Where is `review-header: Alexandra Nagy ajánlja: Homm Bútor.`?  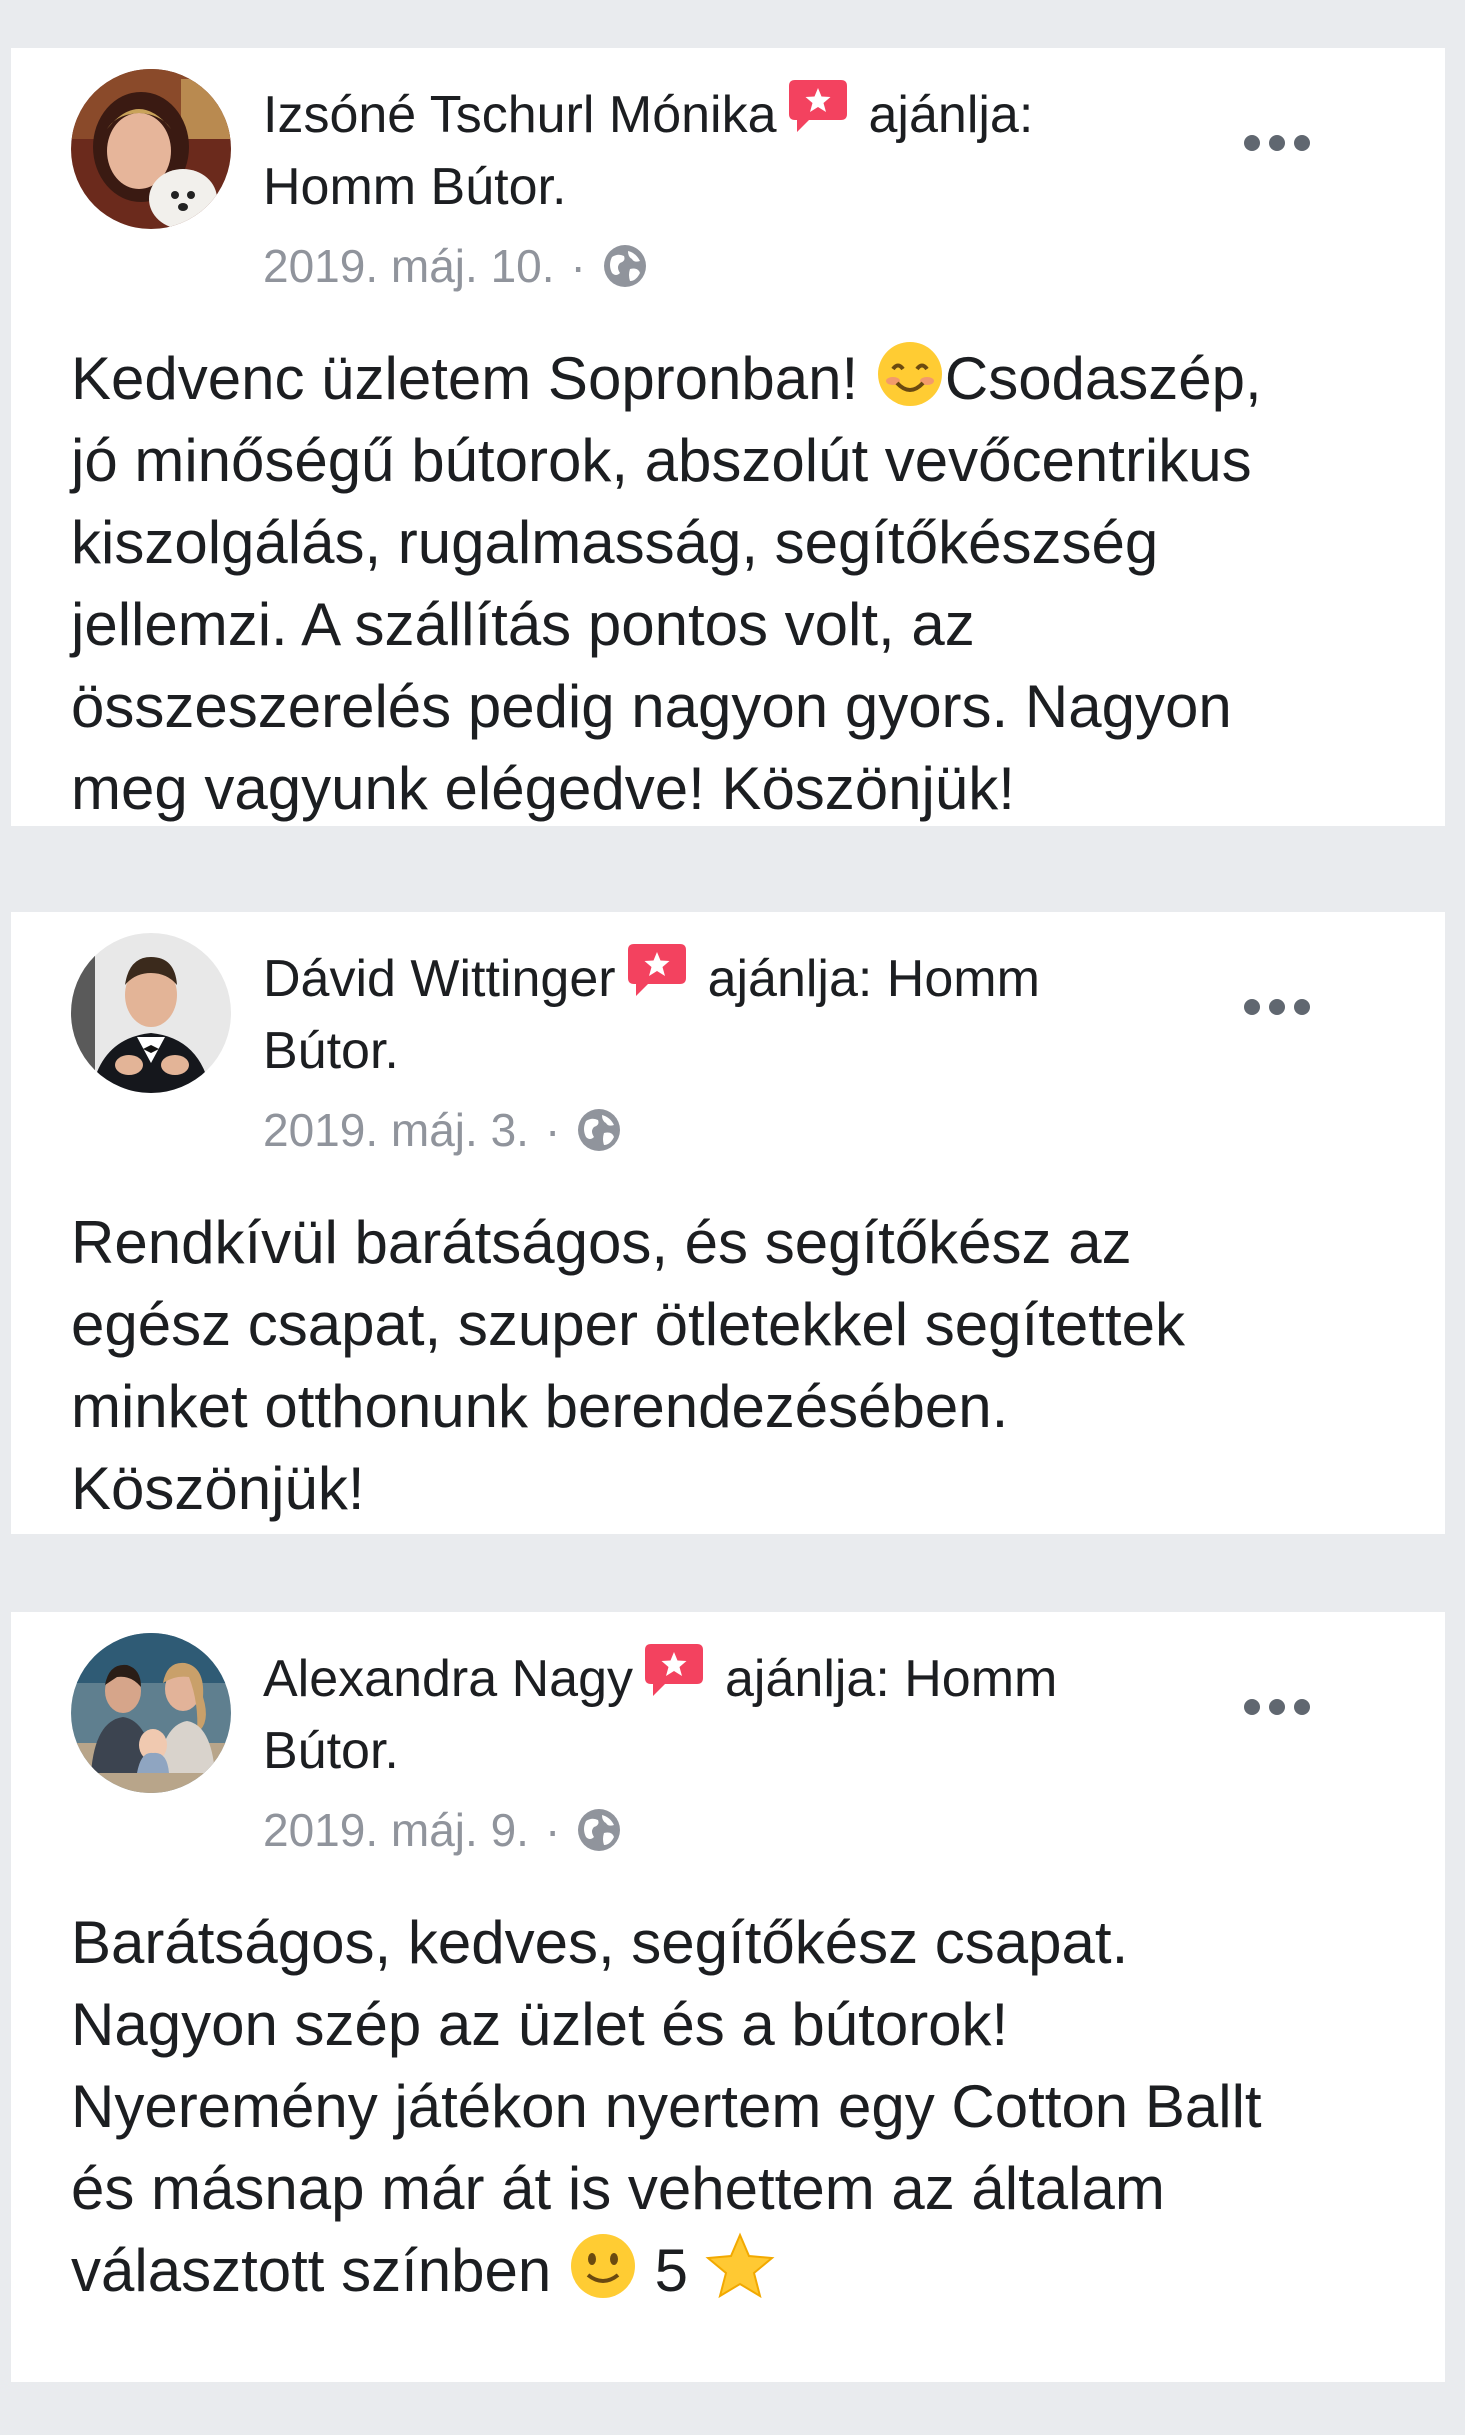 review-header: Alexandra Nagy ajánlja: Homm Bútor. is located at coordinates (703, 1713).